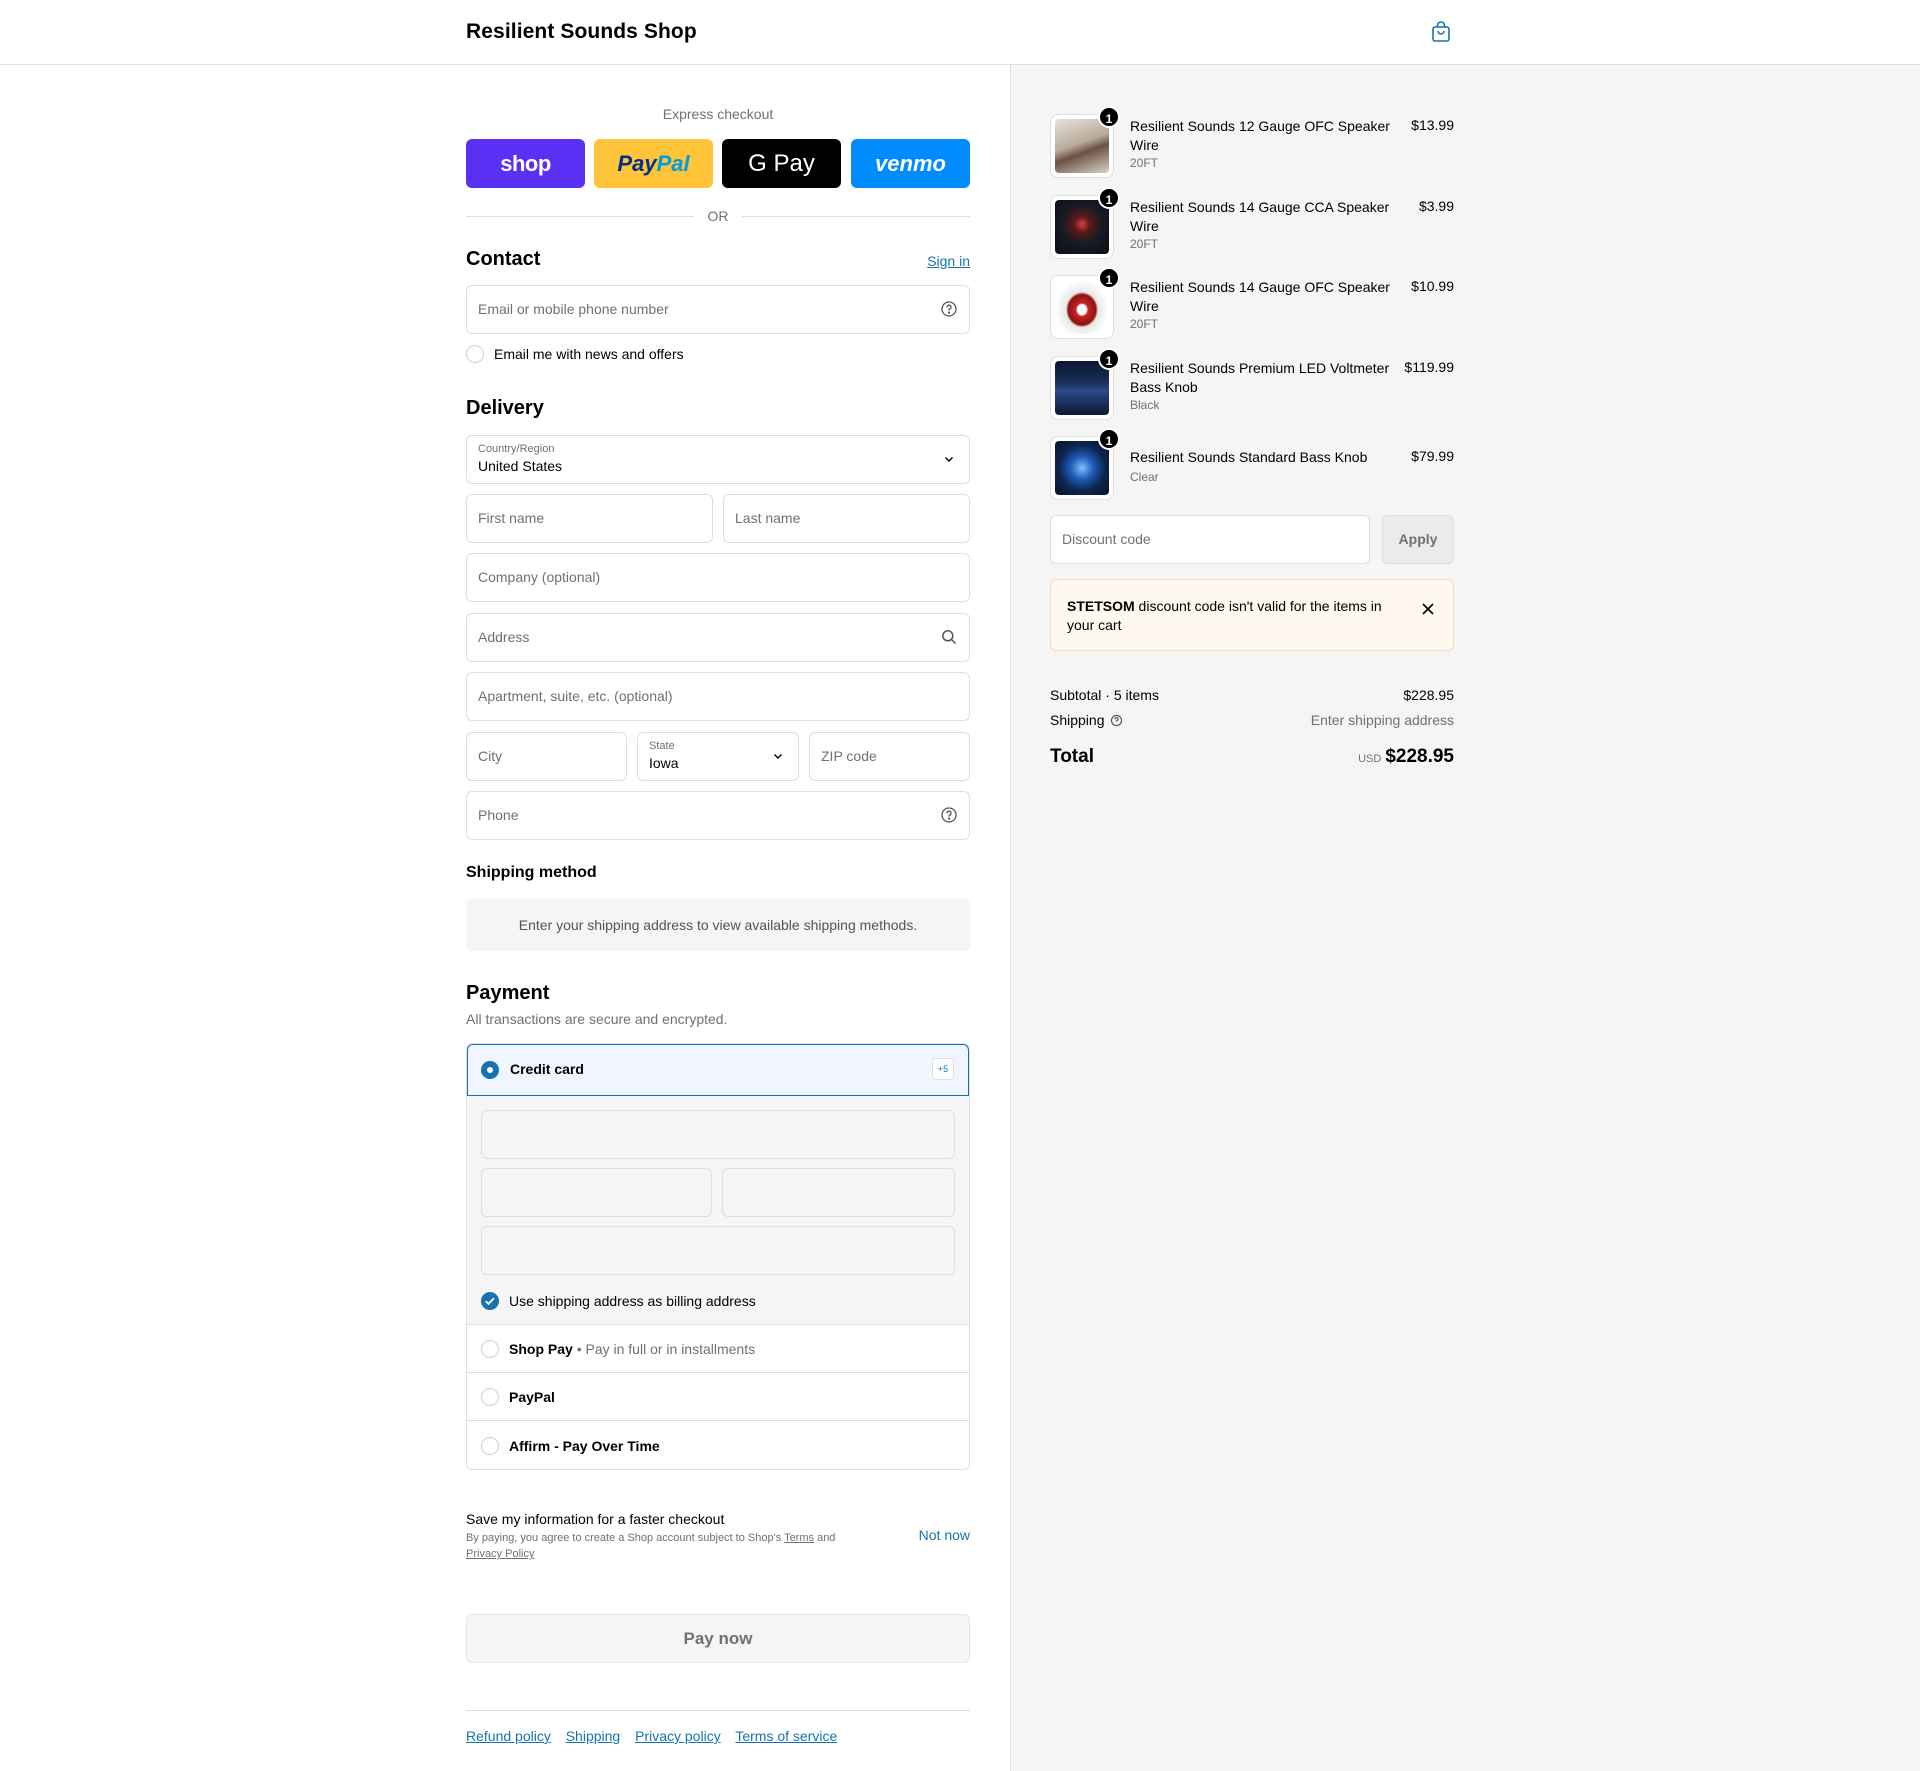  What do you see at coordinates (718, 637) in the screenshot?
I see `address-field: Address` at bounding box center [718, 637].